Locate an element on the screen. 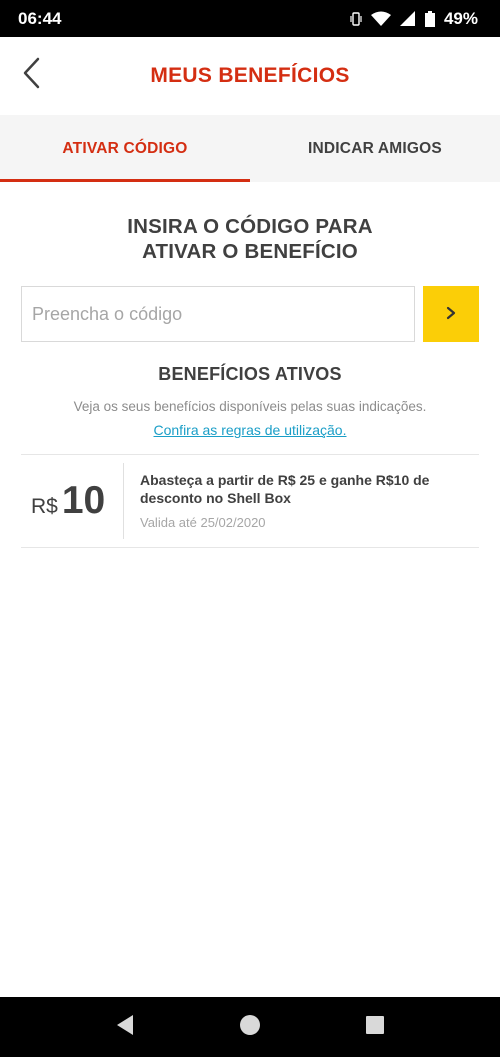 The image size is (500, 1057). chevron-right-icon is located at coordinates (451, 314).